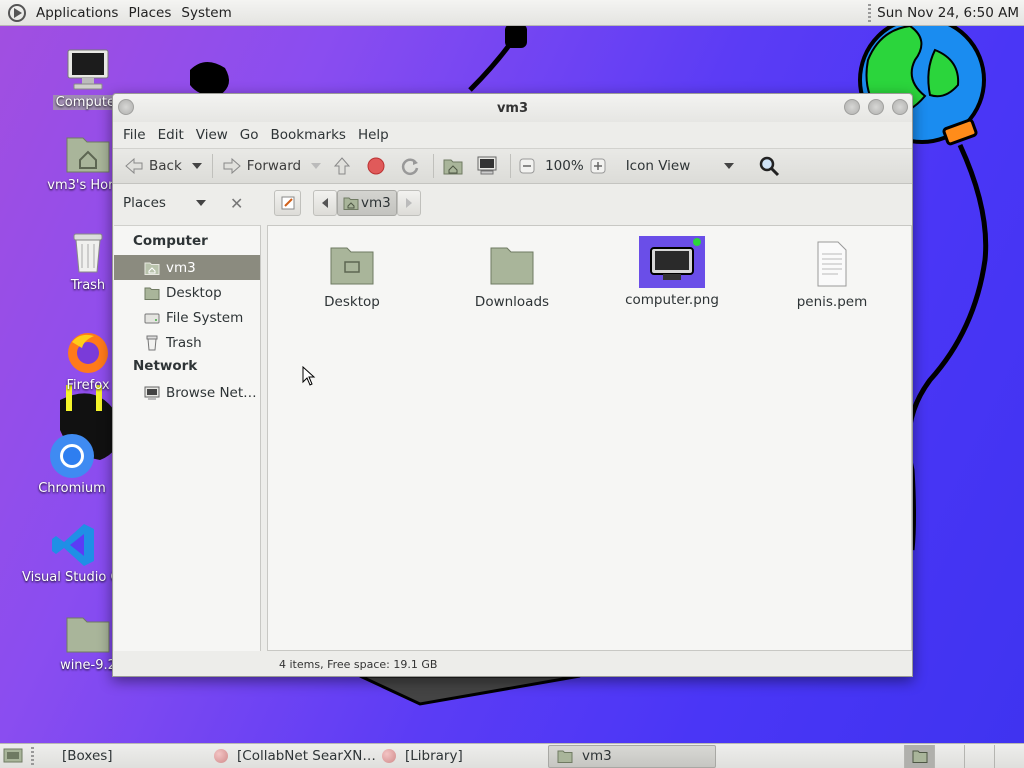  I want to click on forward-button: Forward, so click(261, 166).